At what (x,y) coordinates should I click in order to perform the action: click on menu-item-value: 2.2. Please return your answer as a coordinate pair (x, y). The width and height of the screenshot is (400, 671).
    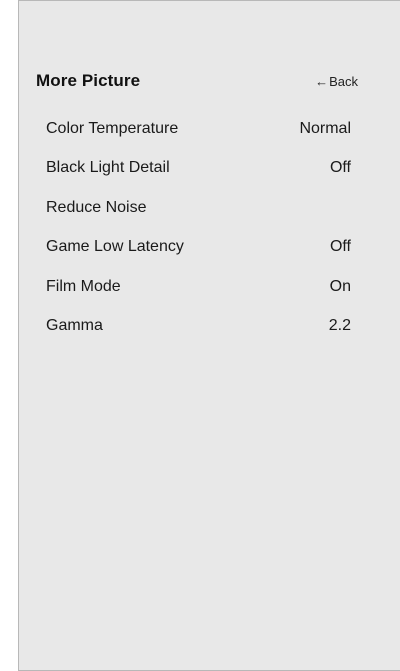
    Looking at the image, I should click on (339, 325).